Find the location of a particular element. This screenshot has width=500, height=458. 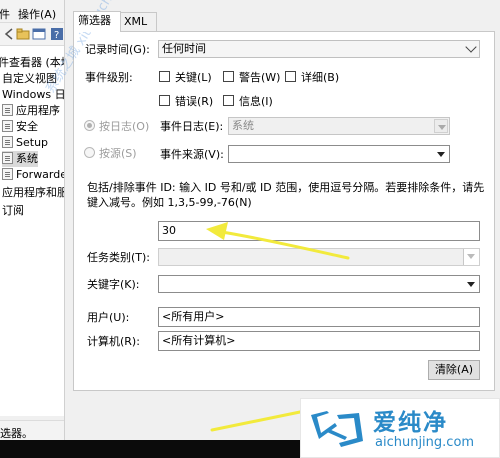

logo-url: aichunjing.com is located at coordinates (425, 442).